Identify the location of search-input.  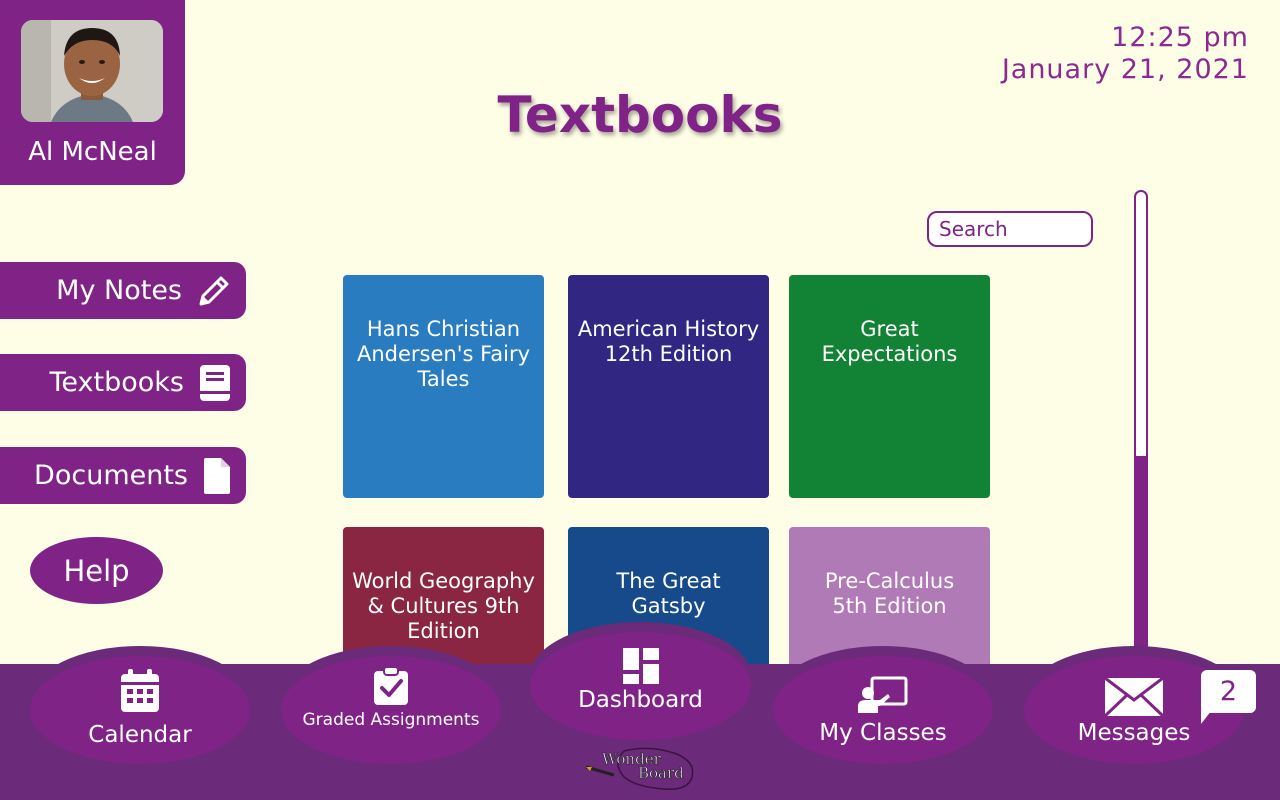
(1010, 229).